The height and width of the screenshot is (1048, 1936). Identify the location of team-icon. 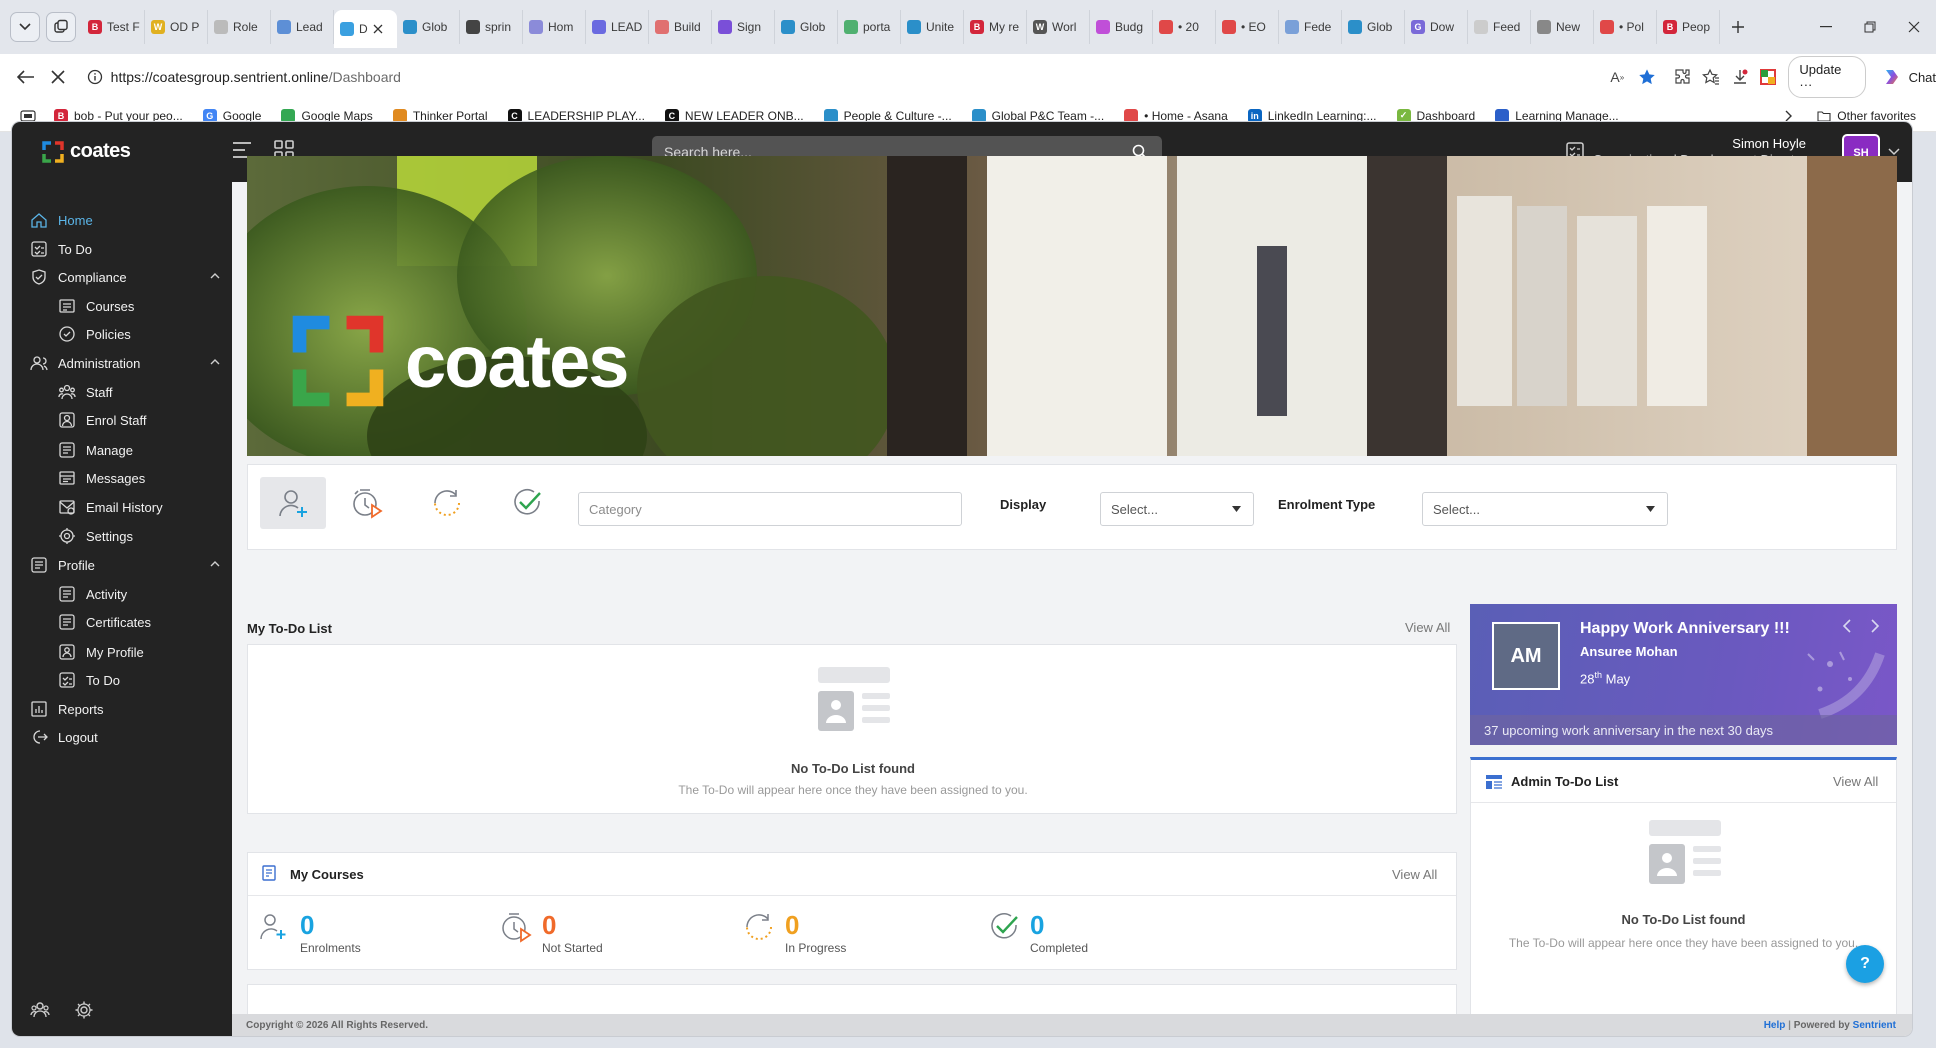
(40, 1010).